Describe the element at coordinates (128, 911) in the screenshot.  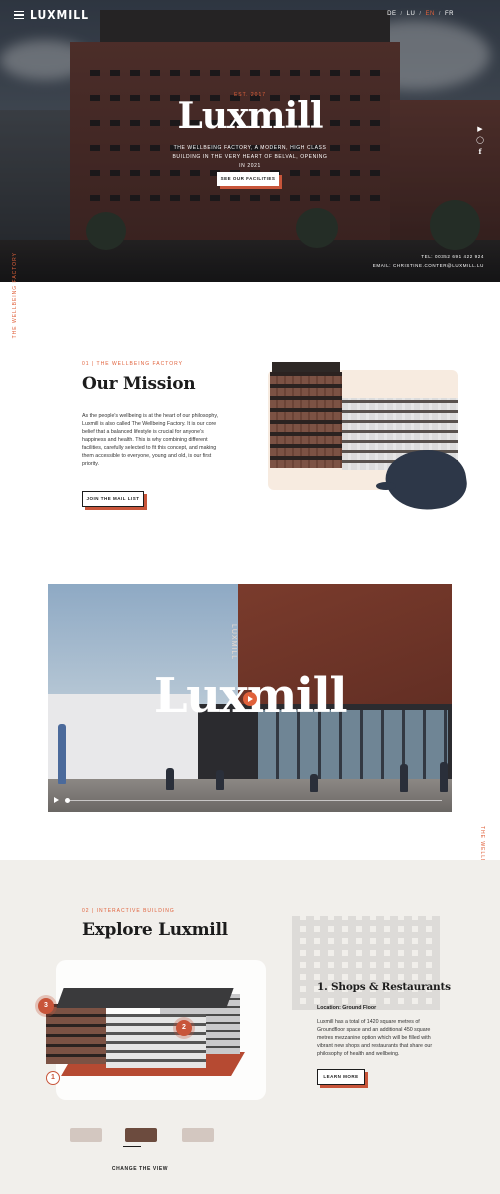
I see `explore-kicker: 02 | INTERACTIVE BUILDING` at that location.